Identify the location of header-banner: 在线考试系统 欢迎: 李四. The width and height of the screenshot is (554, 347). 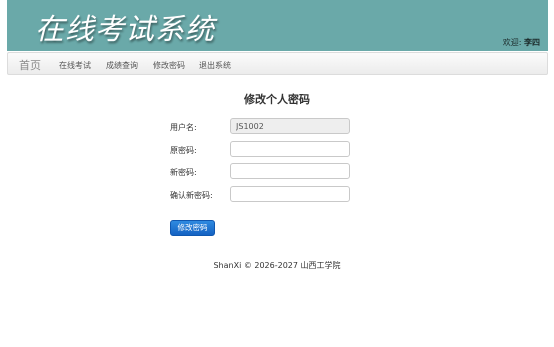
(277, 25).